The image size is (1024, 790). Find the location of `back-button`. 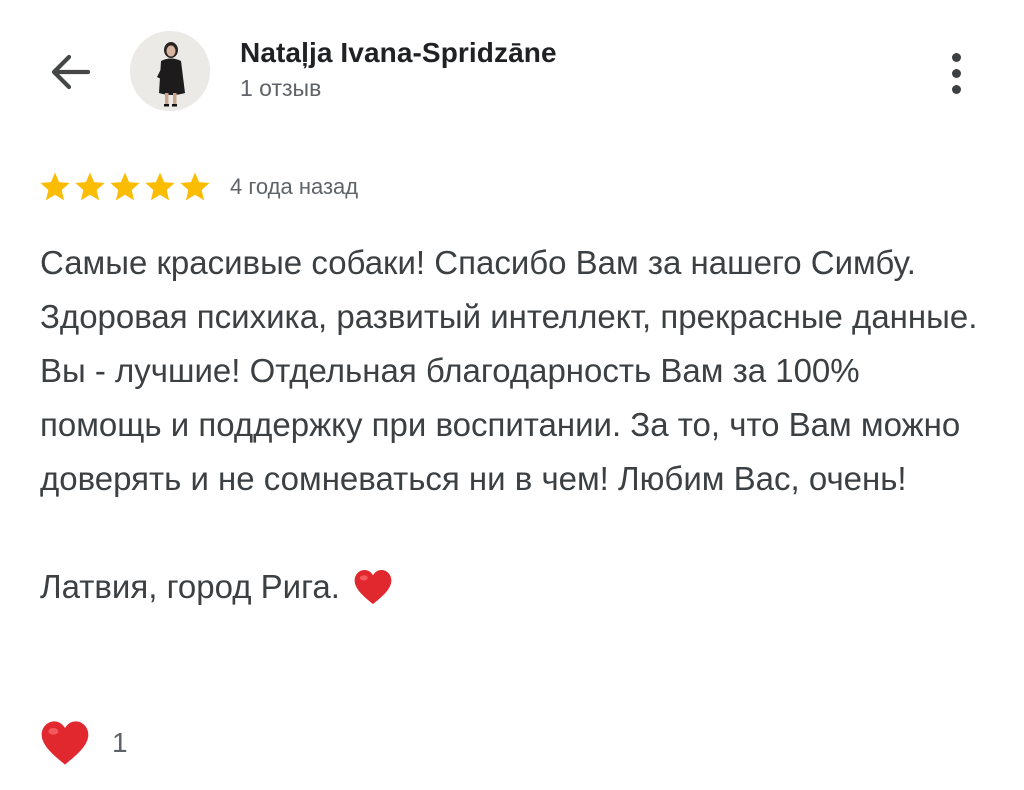

back-button is located at coordinates (70, 72).